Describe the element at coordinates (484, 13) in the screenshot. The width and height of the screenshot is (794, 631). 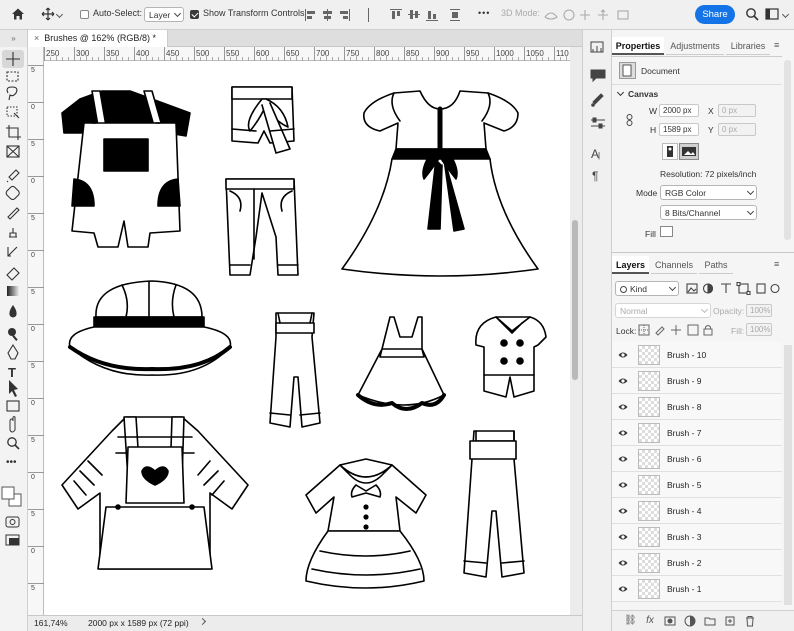
I see `more-options-icon: •••` at that location.